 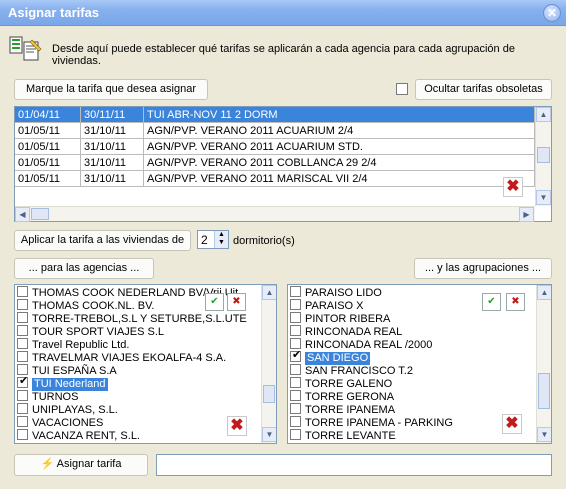 What do you see at coordinates (47, 396) in the screenshot?
I see `agency-item: TURNOS` at bounding box center [47, 396].